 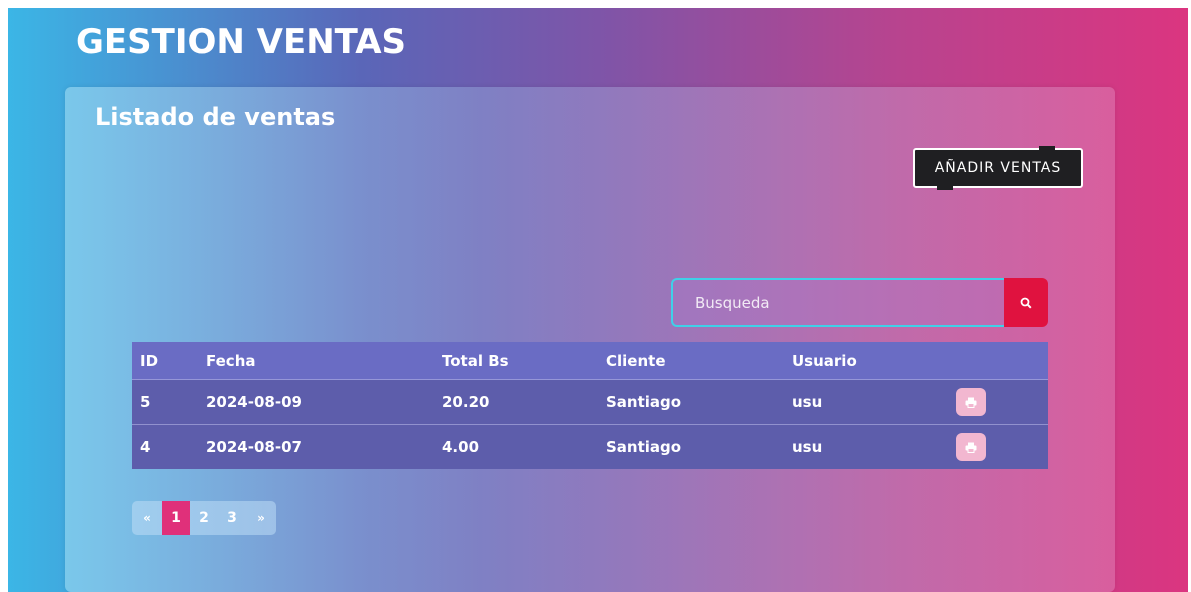 What do you see at coordinates (165, 361) in the screenshot?
I see `column-header-id: ID` at bounding box center [165, 361].